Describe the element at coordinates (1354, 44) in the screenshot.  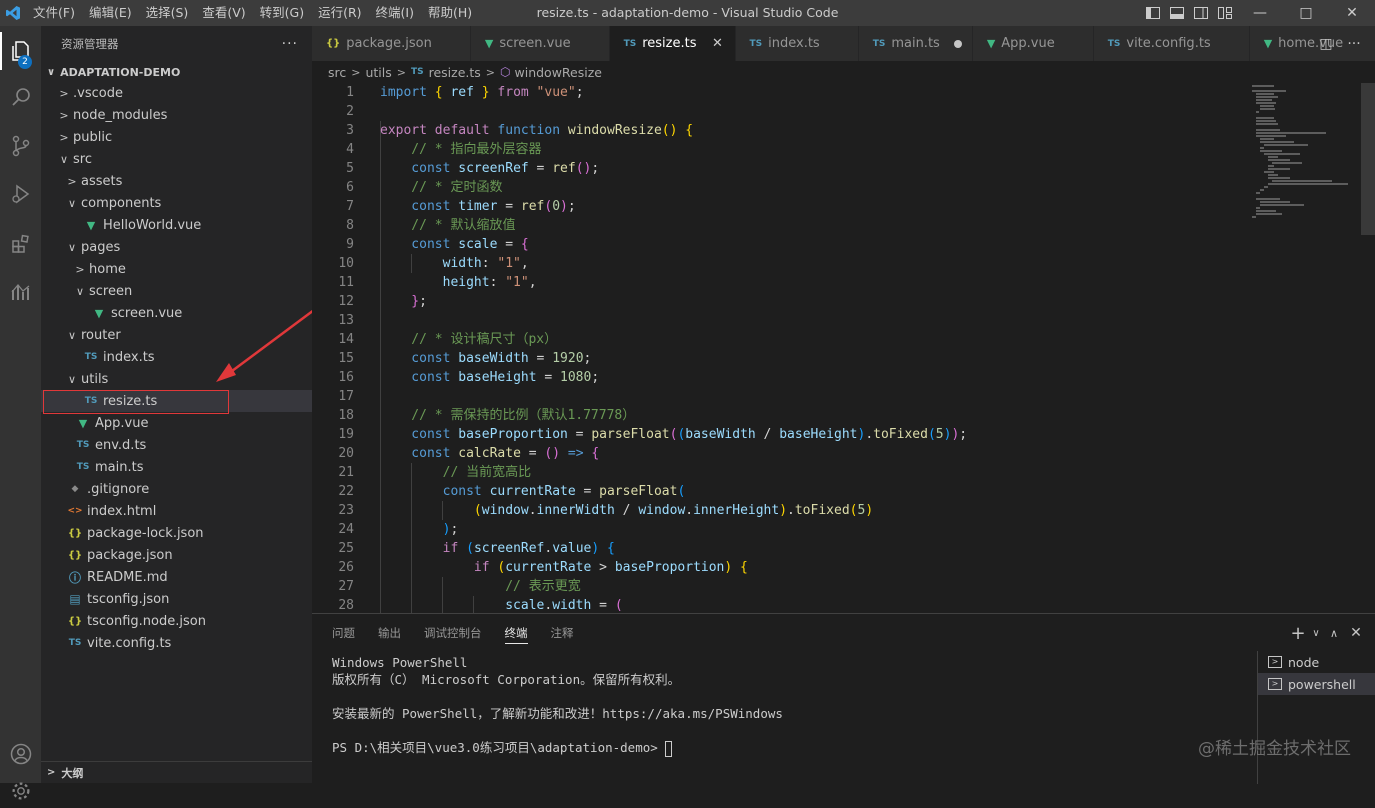
I see `more-editor-actions-icon: ···` at that location.